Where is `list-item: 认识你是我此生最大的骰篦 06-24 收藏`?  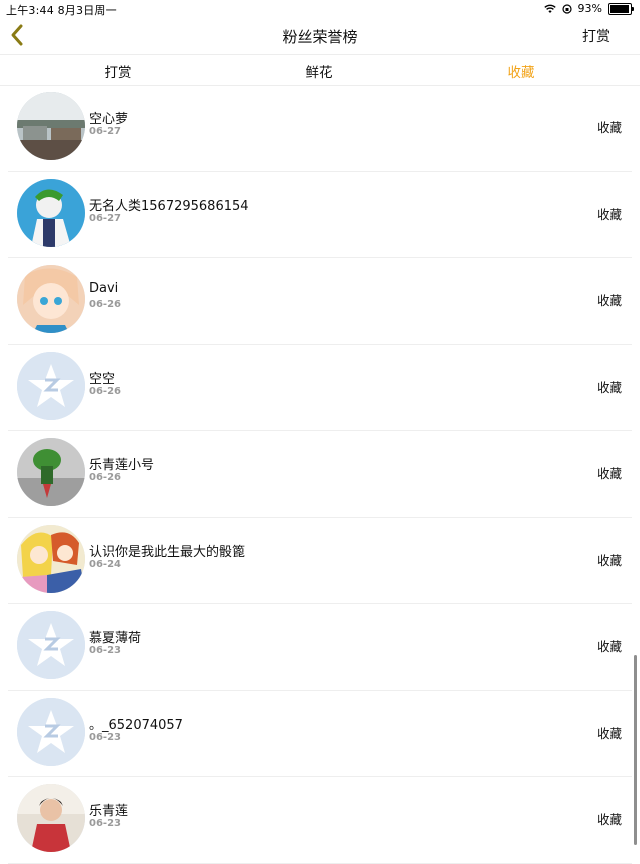 list-item: 认识你是我此生最大的骰篦 06-24 收藏 is located at coordinates (320, 561).